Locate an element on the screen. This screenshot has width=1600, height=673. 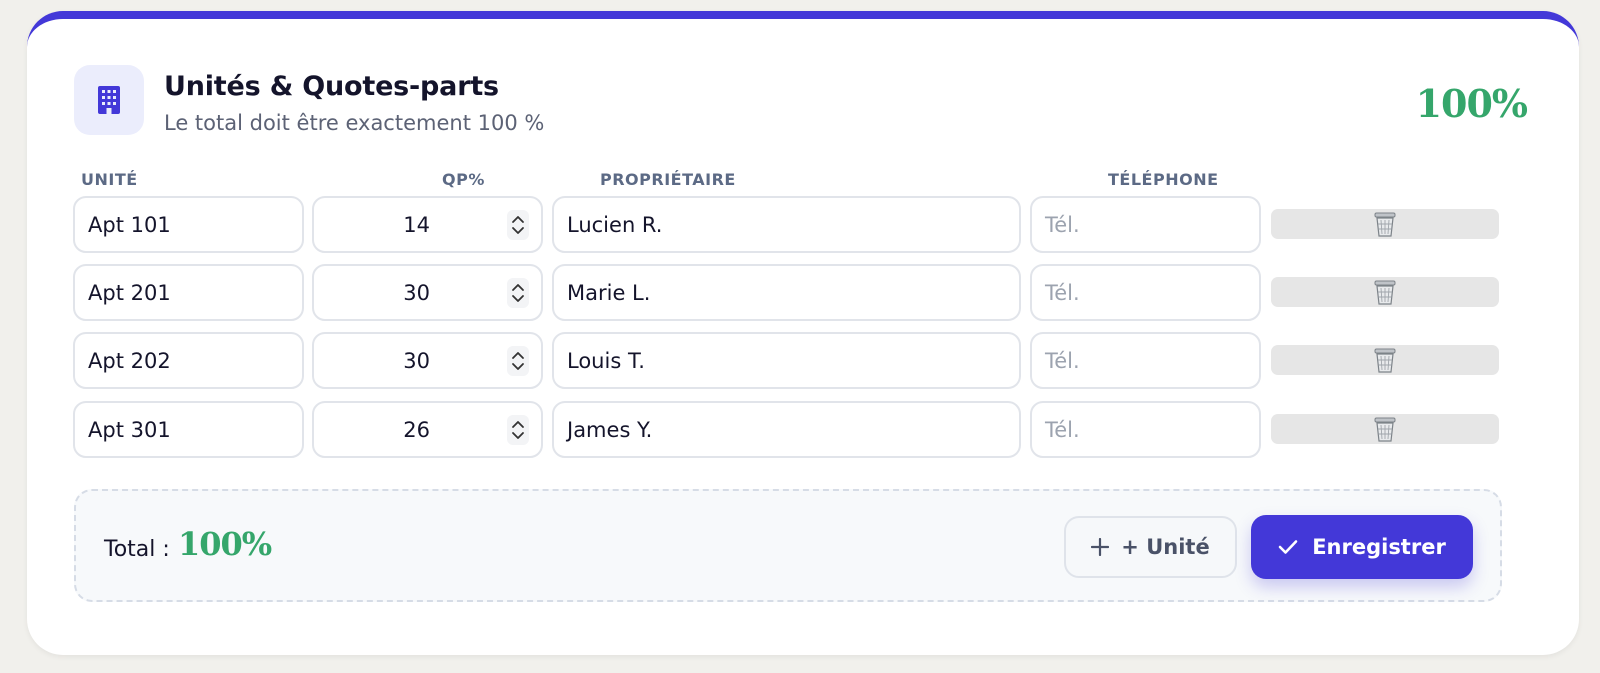
check-icon is located at coordinates (1288, 547).